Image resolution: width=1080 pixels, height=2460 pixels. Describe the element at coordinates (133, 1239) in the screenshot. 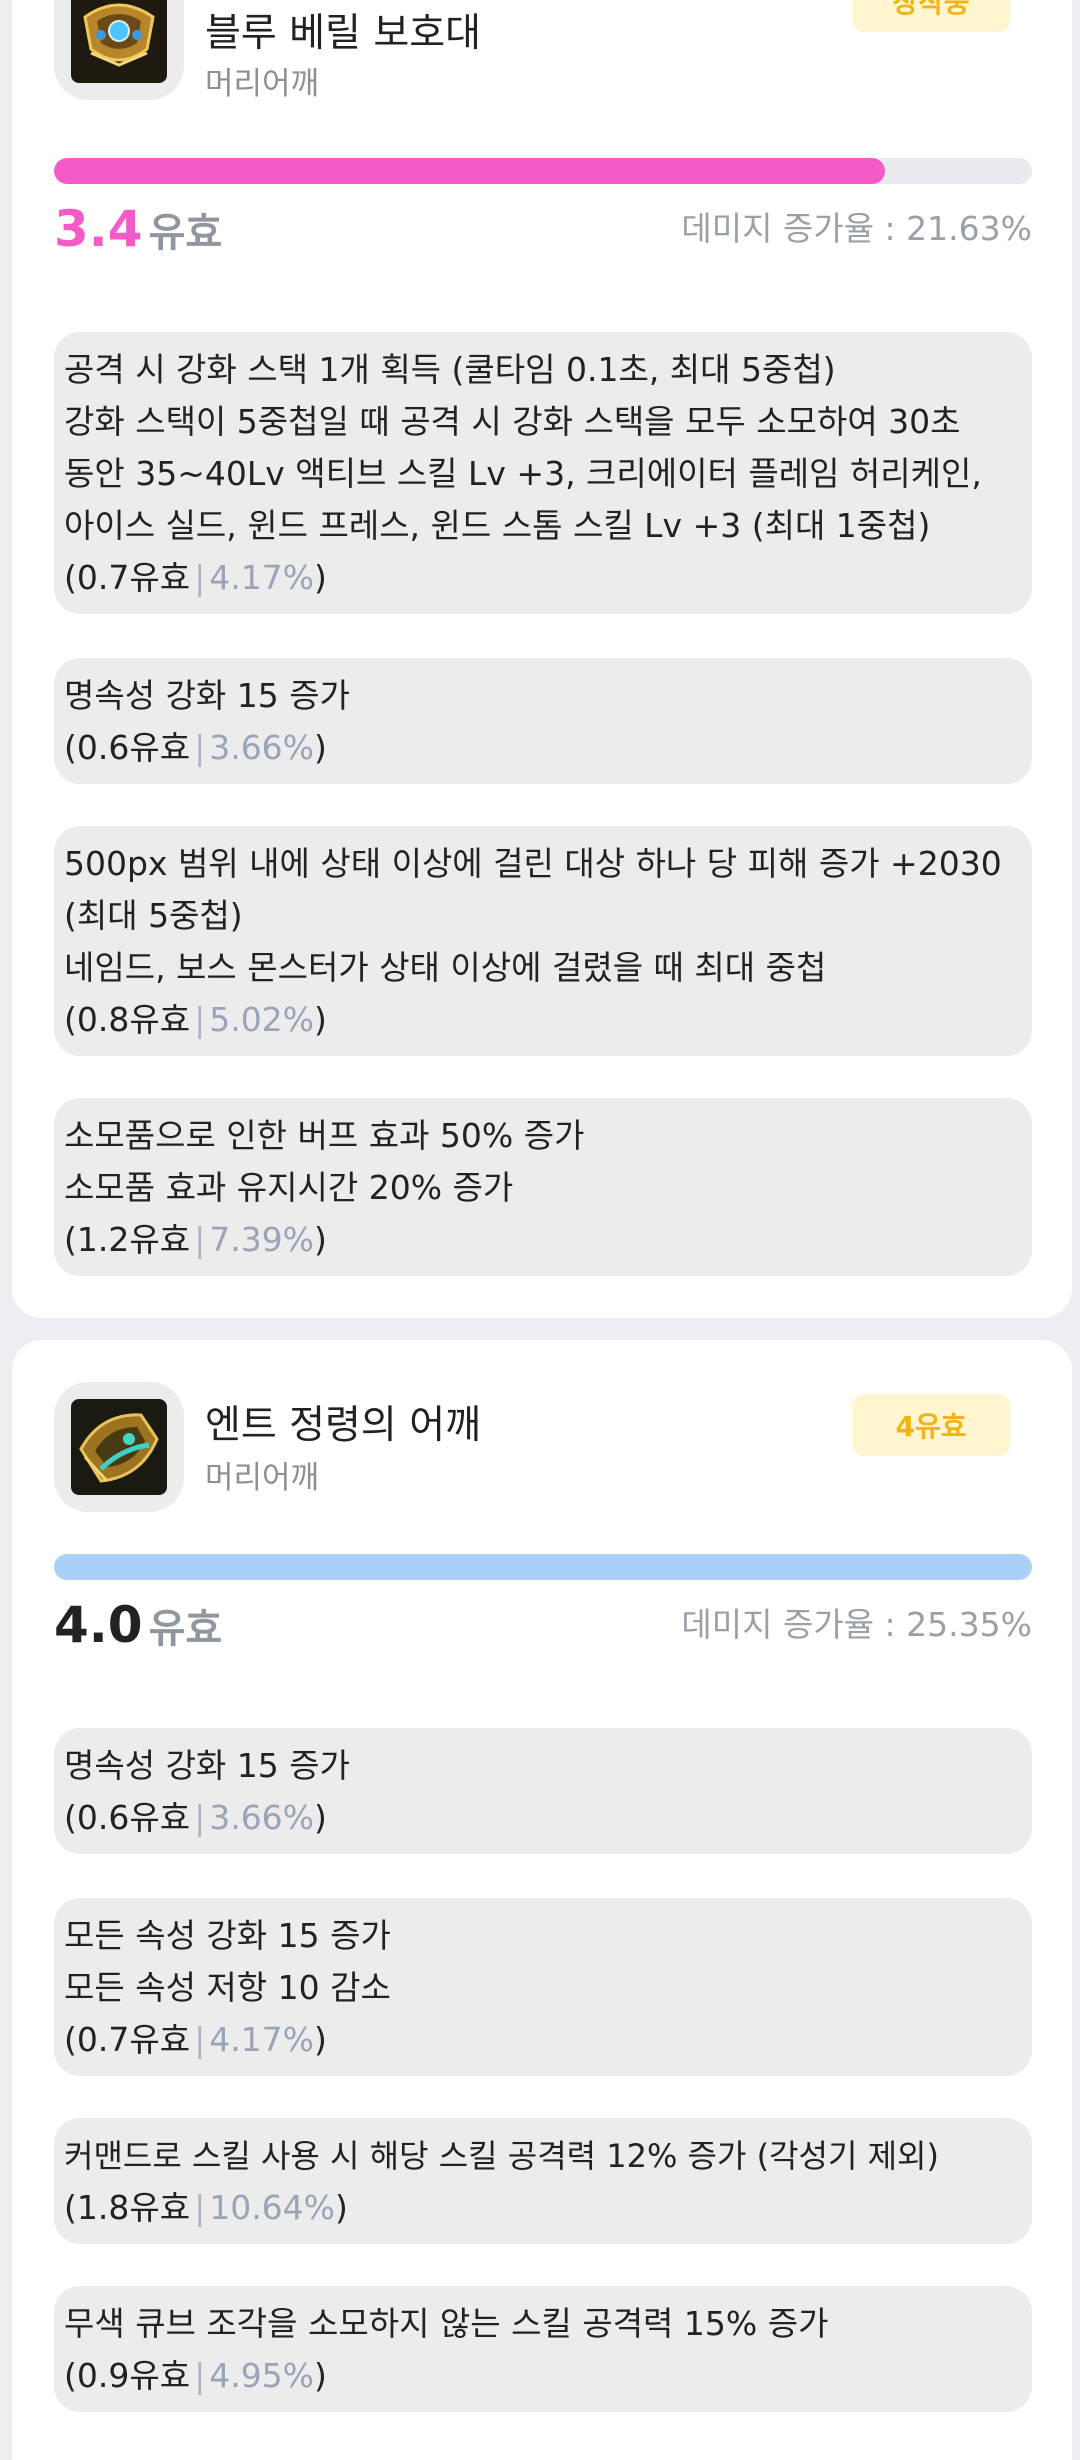

I see `option-value: 1.2유효` at that location.